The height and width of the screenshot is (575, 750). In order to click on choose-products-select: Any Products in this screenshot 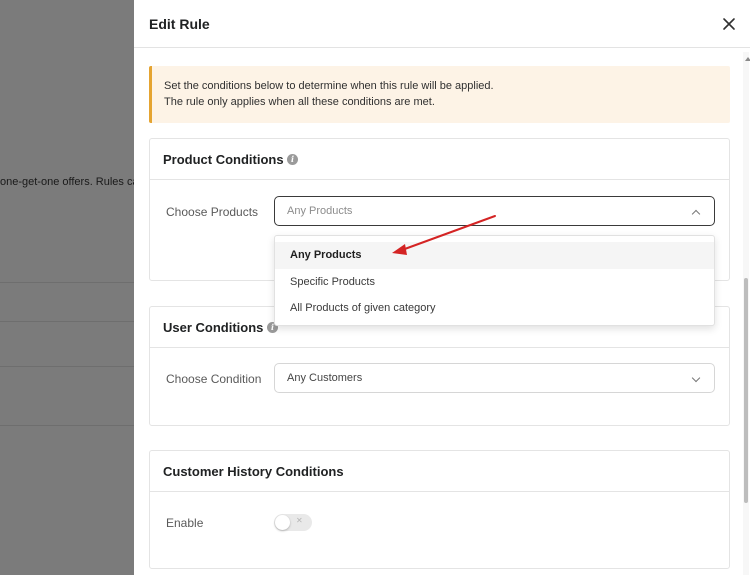, I will do `click(494, 211)`.